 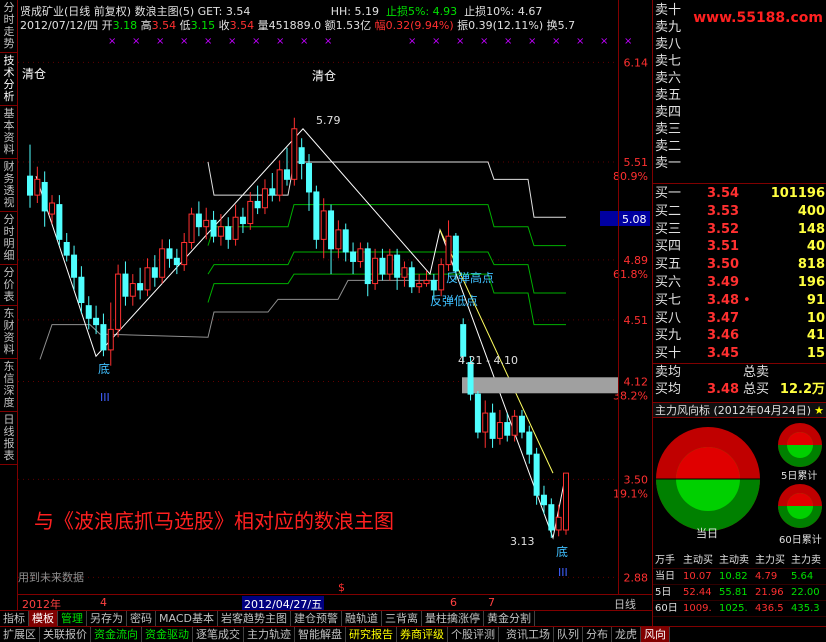 What do you see at coordinates (739, 129) in the screenshot?
I see `sell-row-7: 卖三` at bounding box center [739, 129].